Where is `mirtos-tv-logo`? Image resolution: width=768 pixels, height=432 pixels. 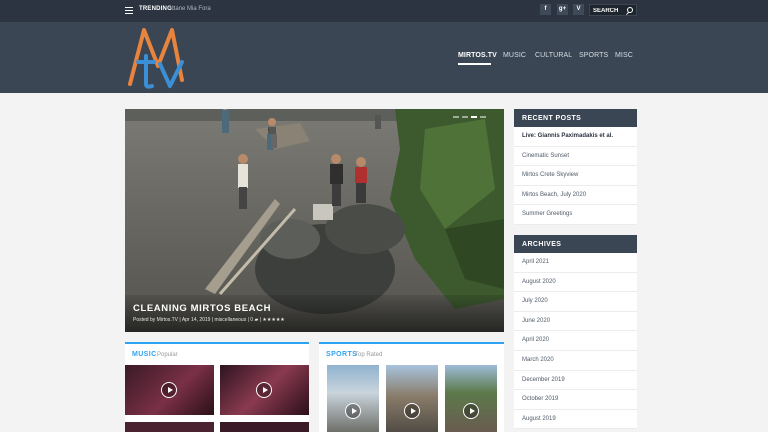 mirtos-tv-logo is located at coordinates (158, 58).